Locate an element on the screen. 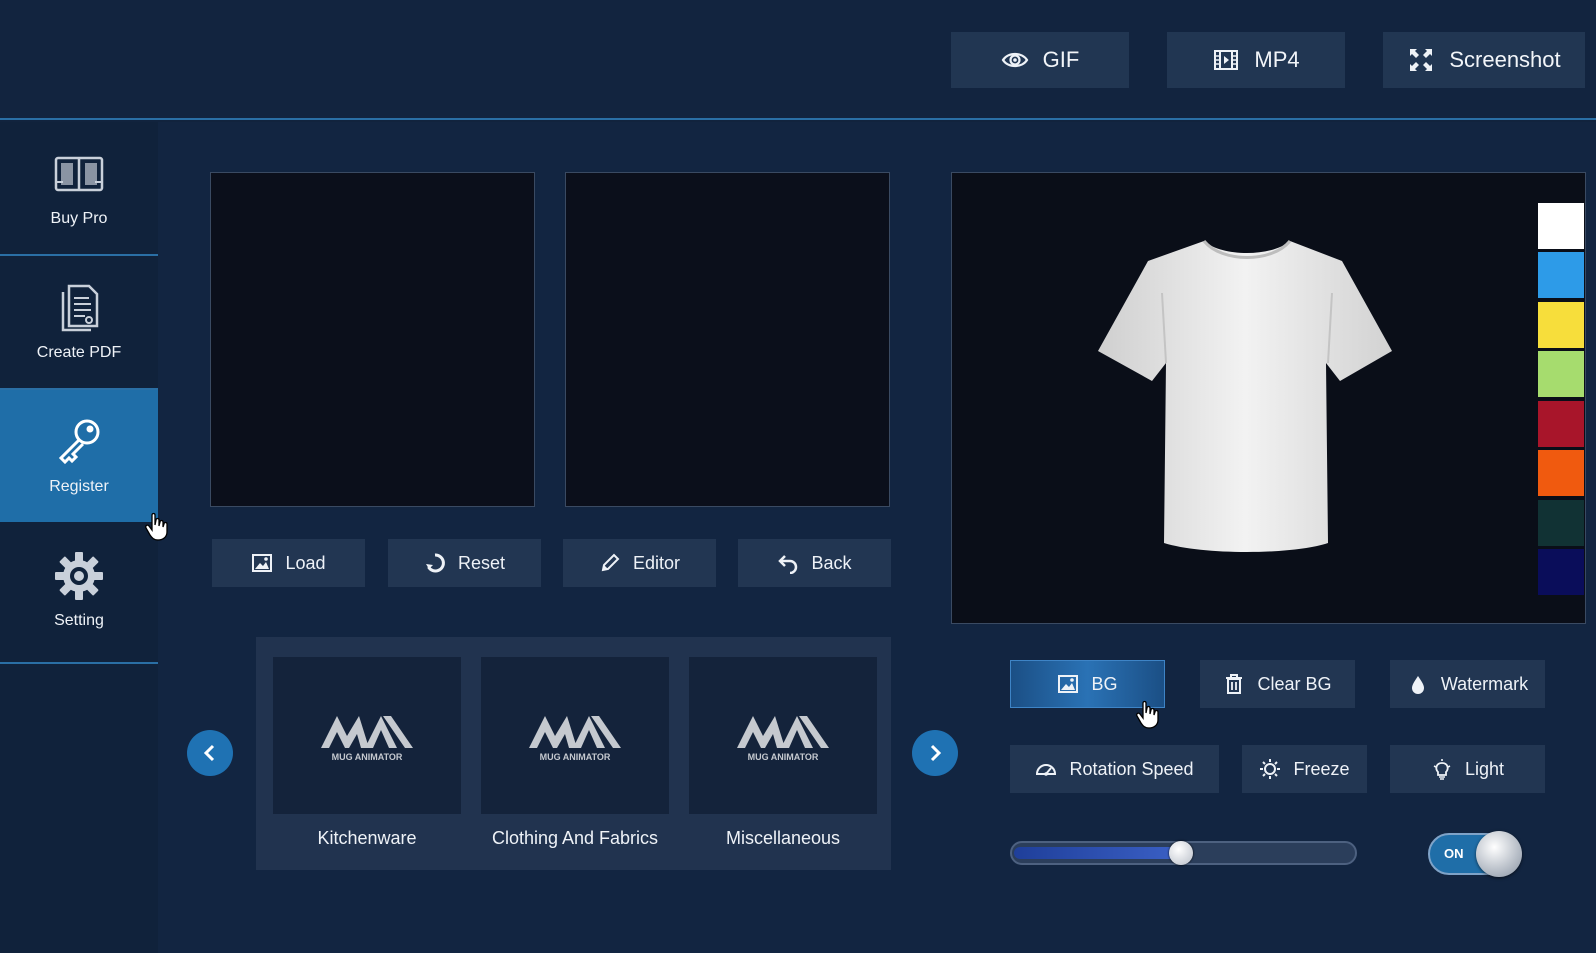 The width and height of the screenshot is (1596, 953). sidebar-item-buy-pro: Buy Pro is located at coordinates (79, 188).